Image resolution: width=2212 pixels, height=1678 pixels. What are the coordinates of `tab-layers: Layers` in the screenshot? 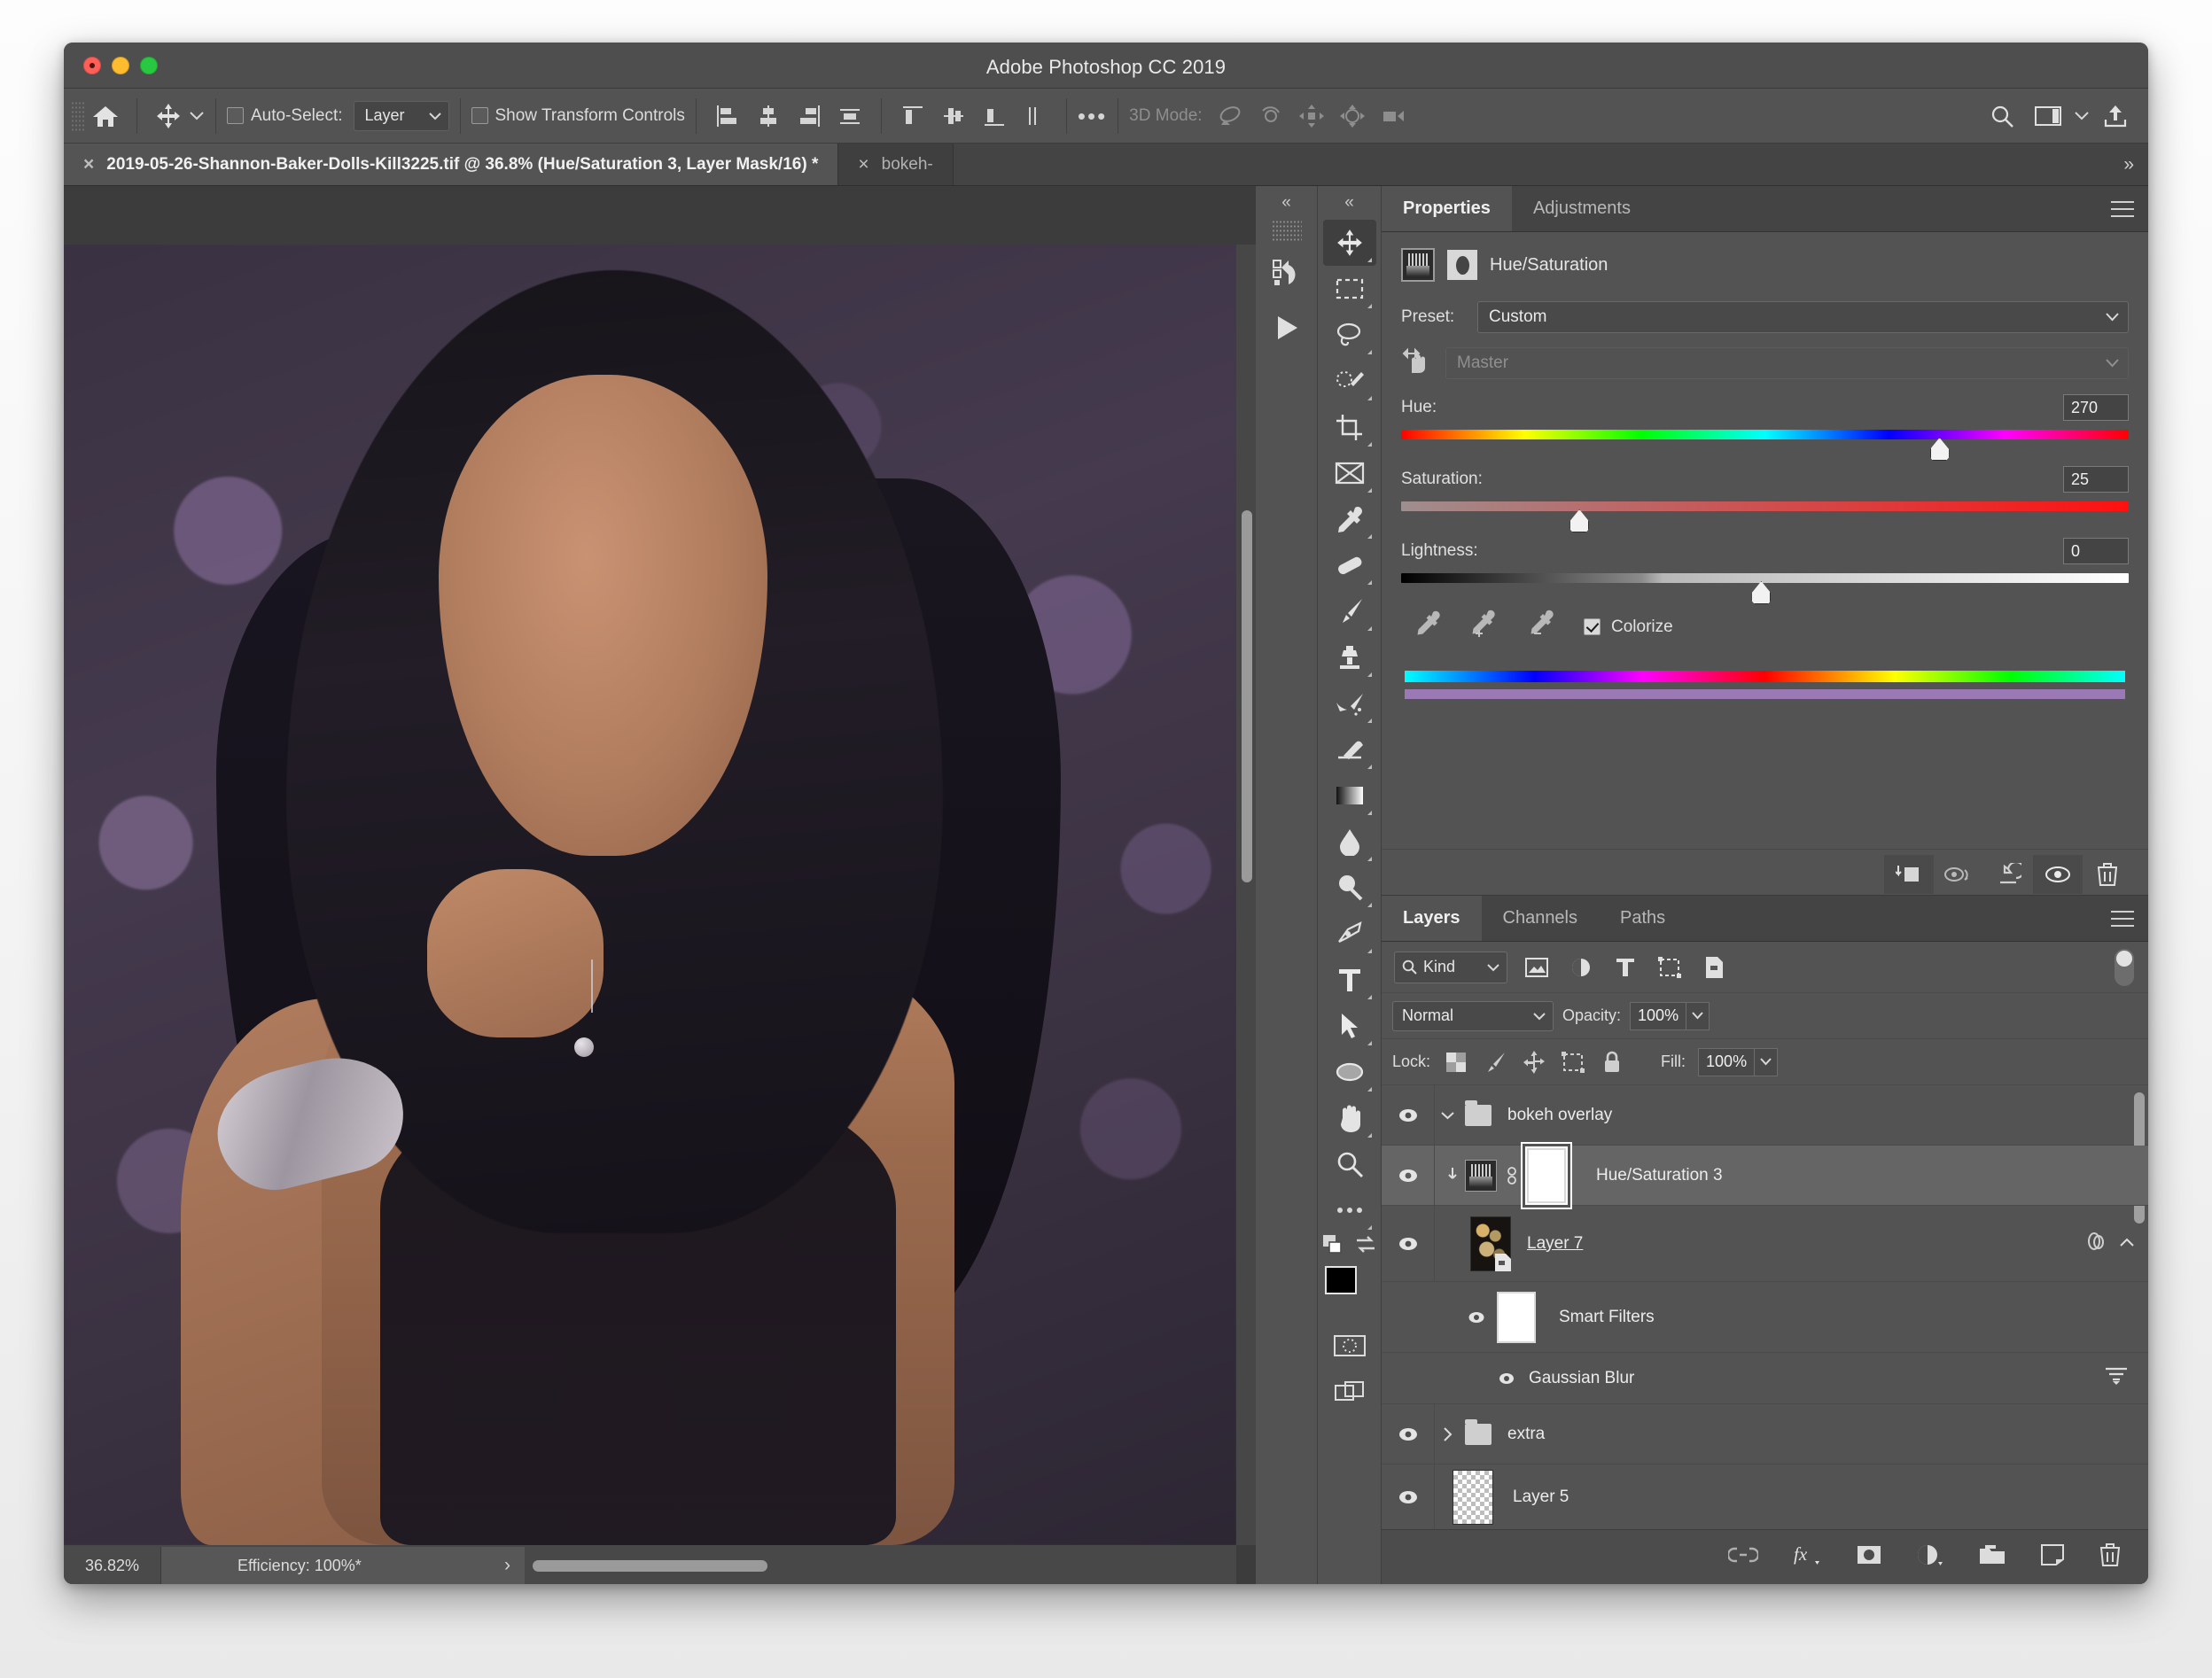 It's located at (1432, 918).